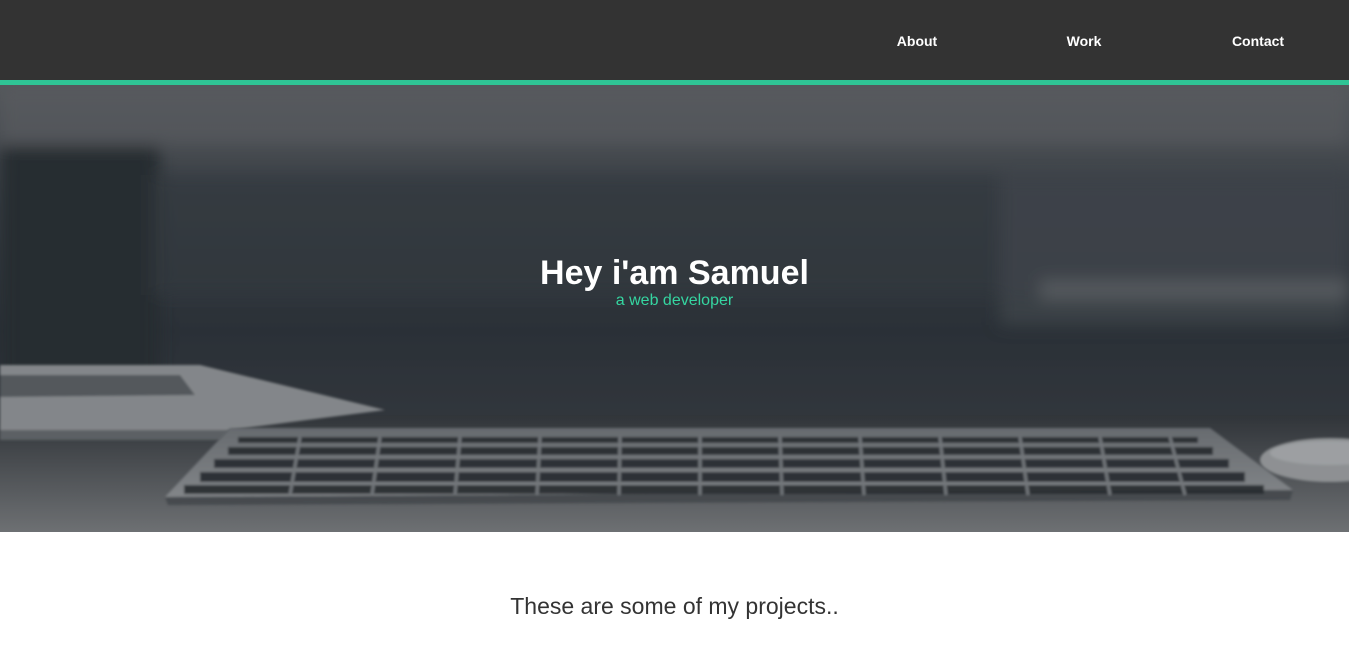 This screenshot has height=657, width=1349. I want to click on top-navbar: About Work Contact, so click(674, 42).